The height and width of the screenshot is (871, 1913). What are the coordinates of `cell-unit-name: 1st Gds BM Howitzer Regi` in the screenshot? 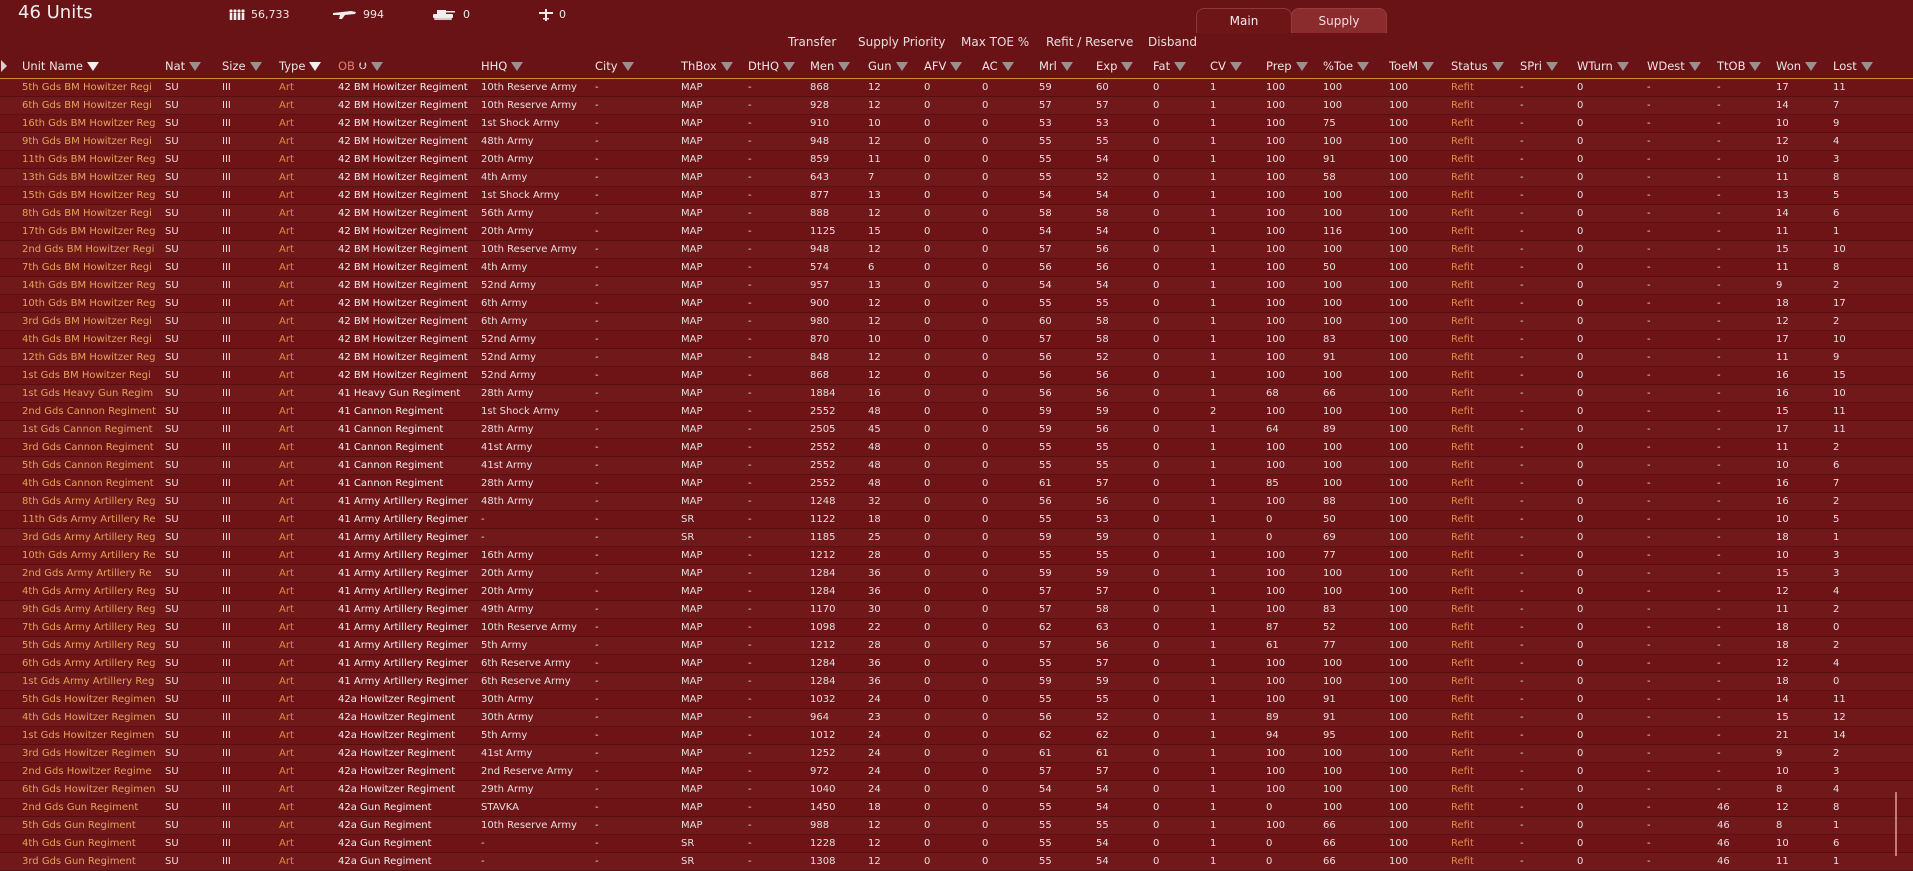 It's located at (90, 376).